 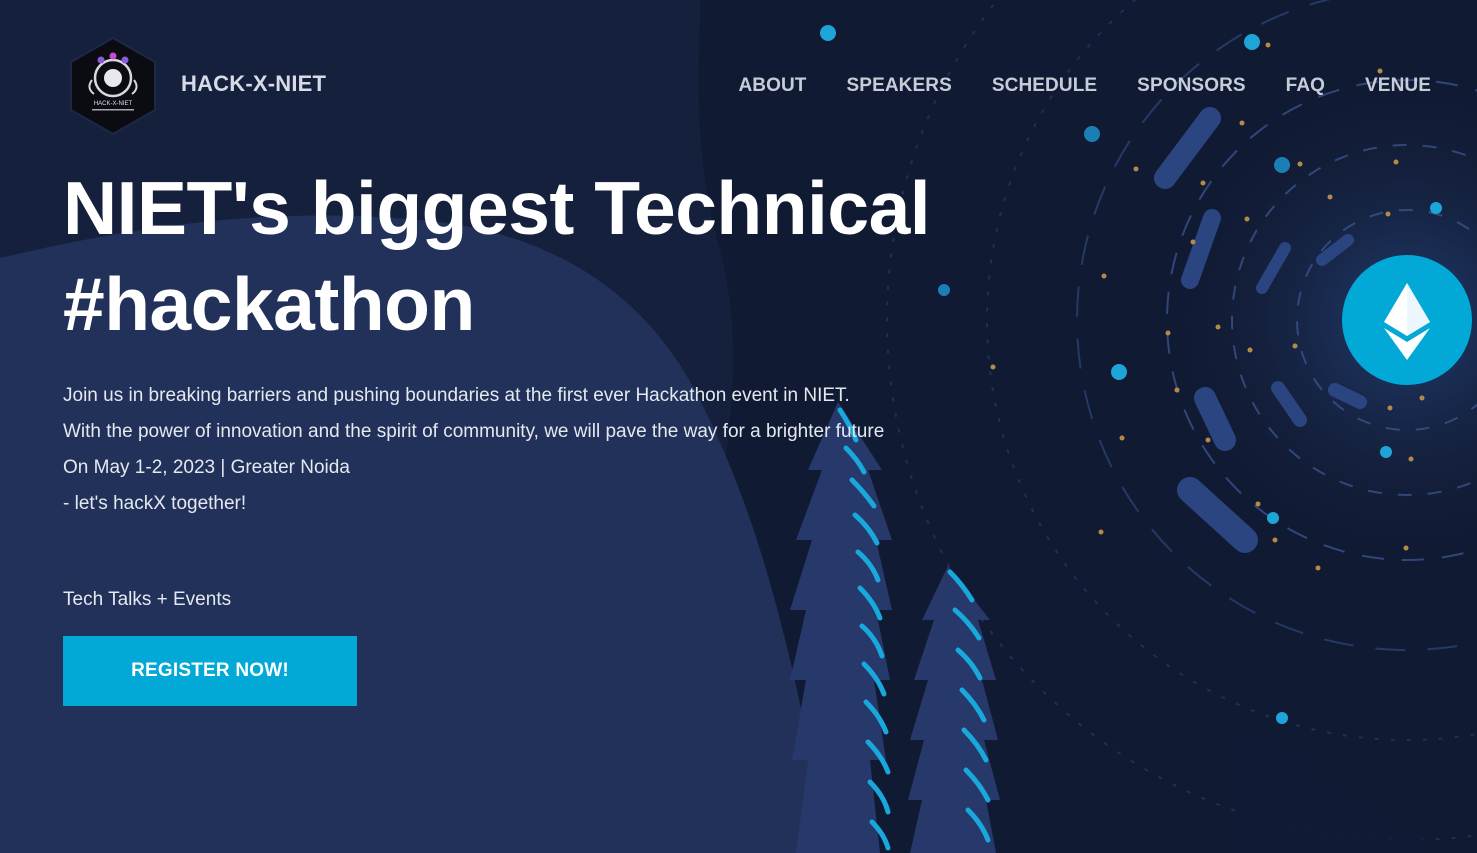 What do you see at coordinates (1305, 86) in the screenshot?
I see `nav-item-faq: FAQ` at bounding box center [1305, 86].